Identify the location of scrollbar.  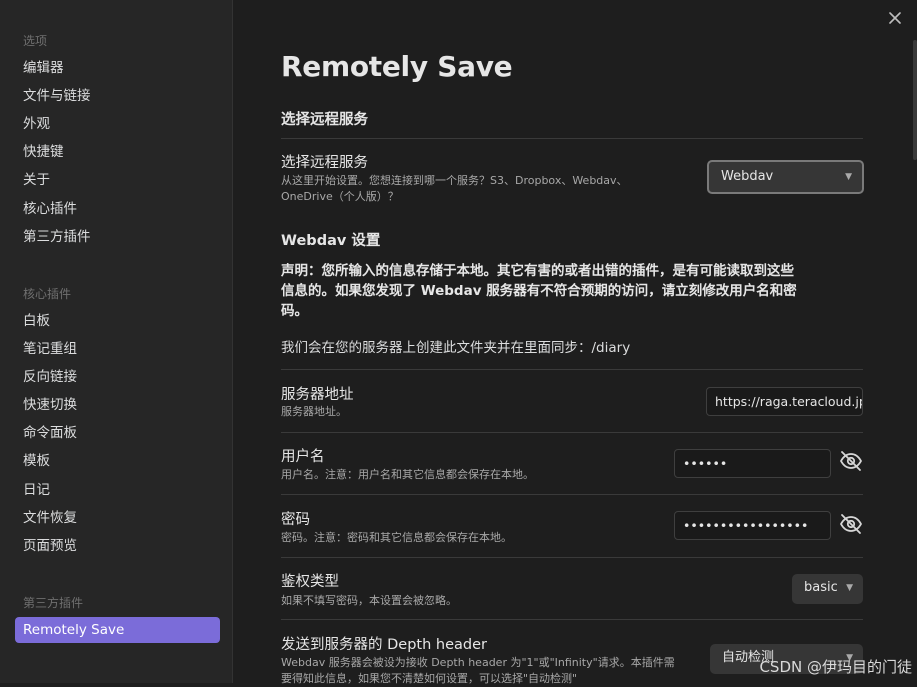
(915, 100).